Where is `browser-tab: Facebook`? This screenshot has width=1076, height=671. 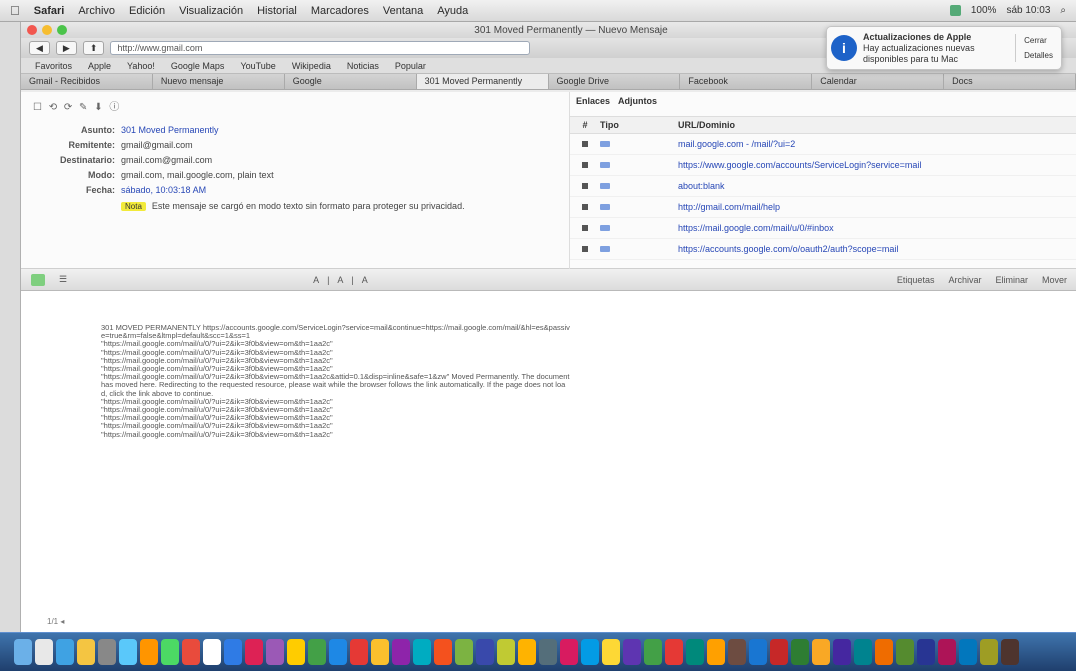 browser-tab: Facebook is located at coordinates (746, 81).